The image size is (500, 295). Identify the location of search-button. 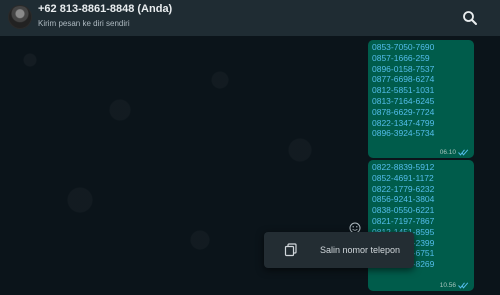
(470, 18).